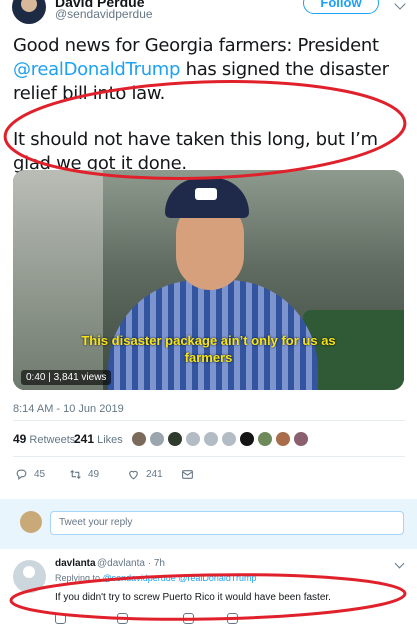 The image size is (417, 625). Describe the element at coordinates (29, 576) in the screenshot. I see `reply-avatar` at that location.